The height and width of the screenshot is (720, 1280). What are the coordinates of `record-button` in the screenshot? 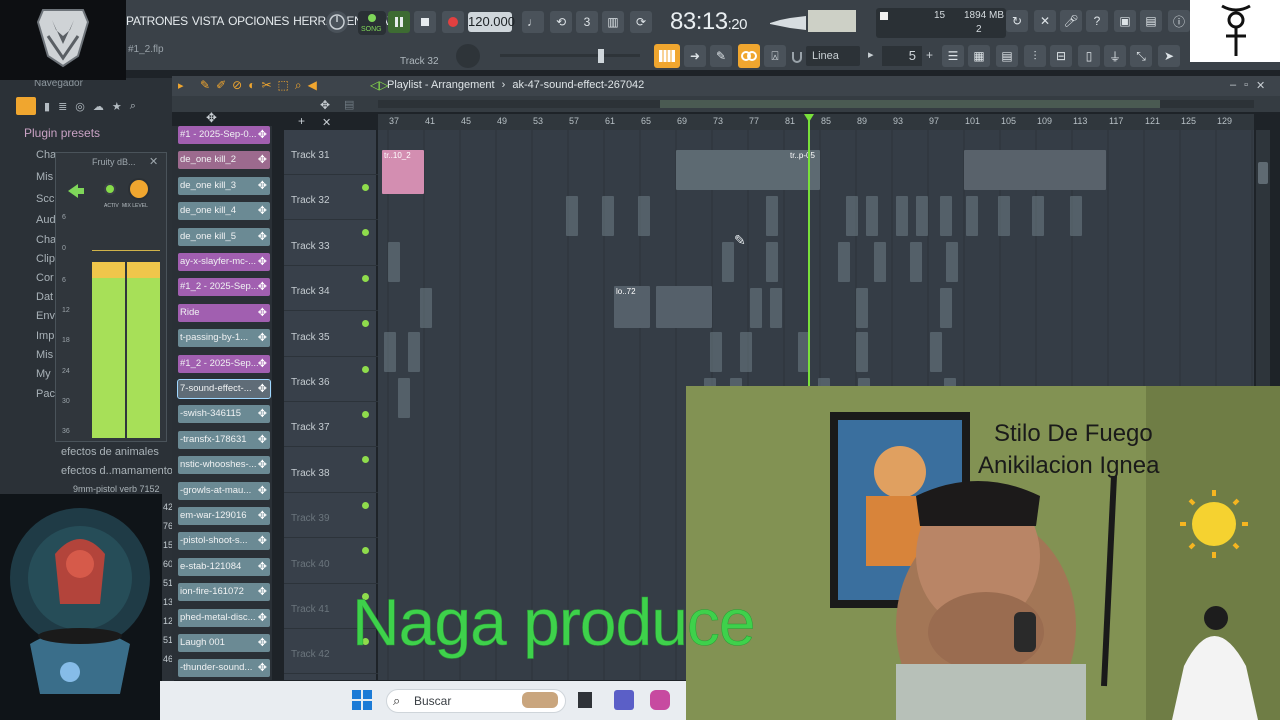 It's located at (453, 22).